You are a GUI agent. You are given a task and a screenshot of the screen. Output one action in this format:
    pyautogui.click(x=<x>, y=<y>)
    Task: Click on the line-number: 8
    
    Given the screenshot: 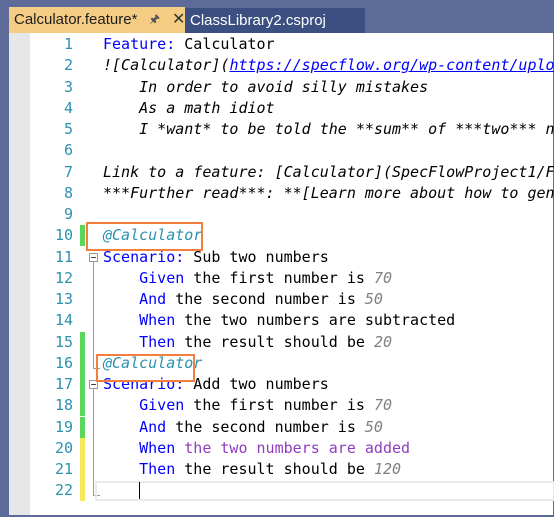 What is the action you would take?
    pyautogui.click(x=68, y=192)
    